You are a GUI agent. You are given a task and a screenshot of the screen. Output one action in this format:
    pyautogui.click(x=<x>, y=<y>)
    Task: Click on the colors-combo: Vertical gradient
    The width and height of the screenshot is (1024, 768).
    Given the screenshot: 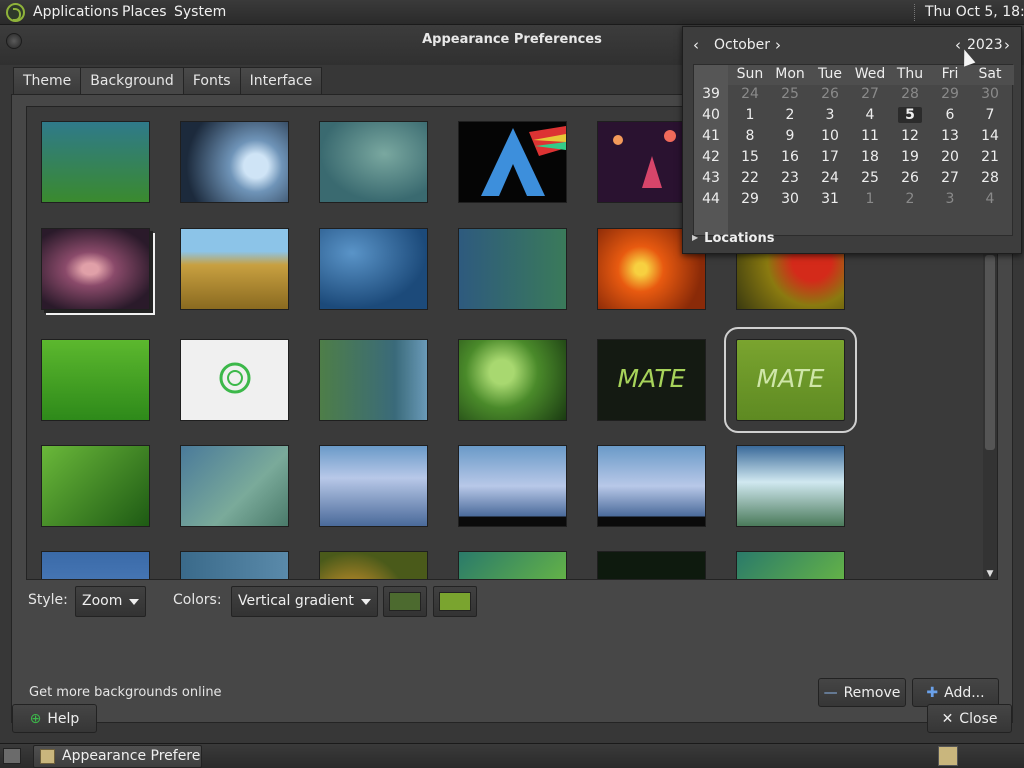 What is the action you would take?
    pyautogui.click(x=304, y=601)
    